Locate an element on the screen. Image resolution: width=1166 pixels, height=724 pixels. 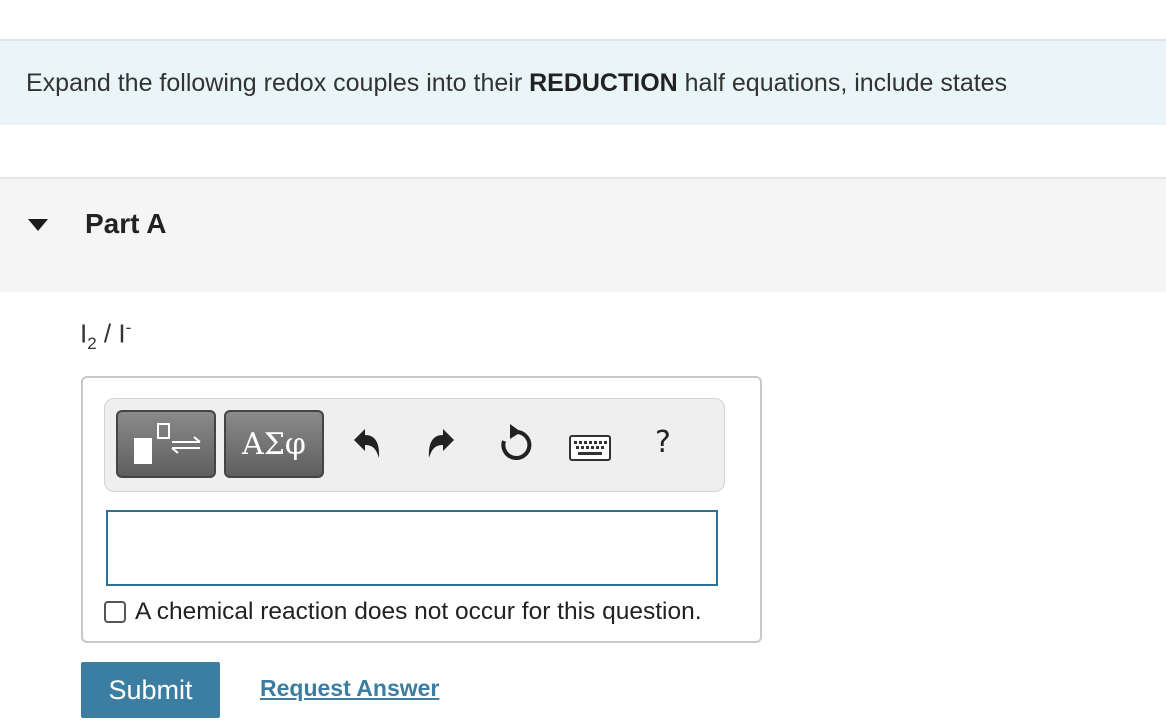
undo-icon is located at coordinates (367, 446).